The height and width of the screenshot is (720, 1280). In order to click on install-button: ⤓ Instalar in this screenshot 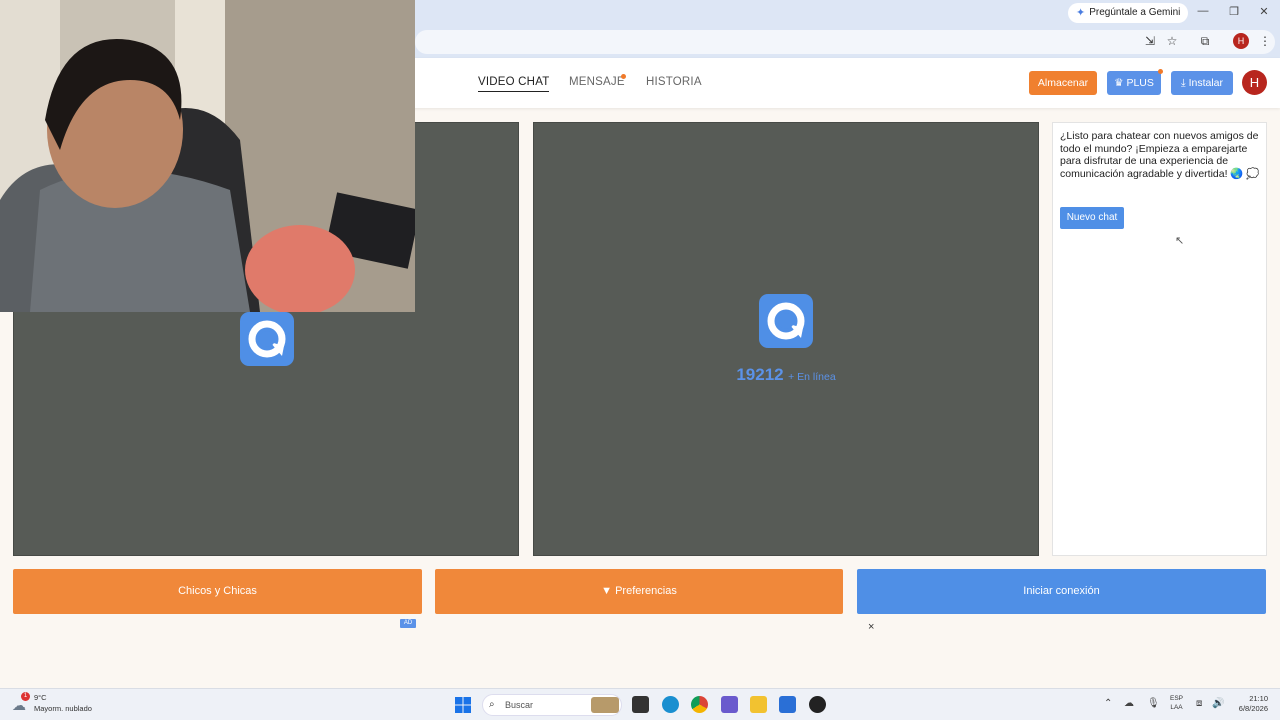, I will do `click(1202, 83)`.